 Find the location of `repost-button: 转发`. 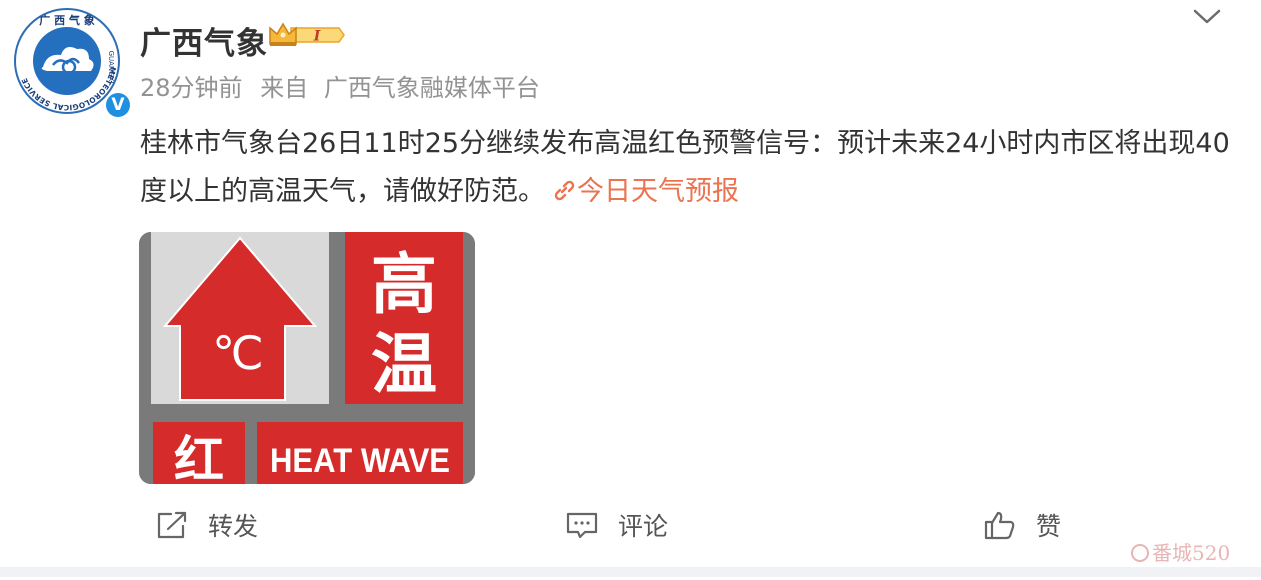

repost-button: 转发 is located at coordinates (207, 525).